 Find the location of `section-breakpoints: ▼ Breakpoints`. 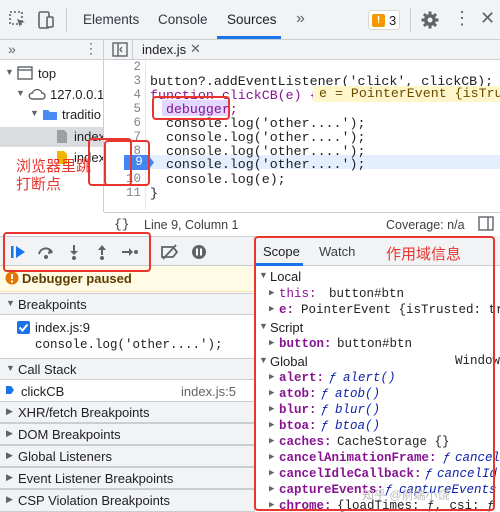

section-breakpoints: ▼ Breakpoints is located at coordinates (127, 304).